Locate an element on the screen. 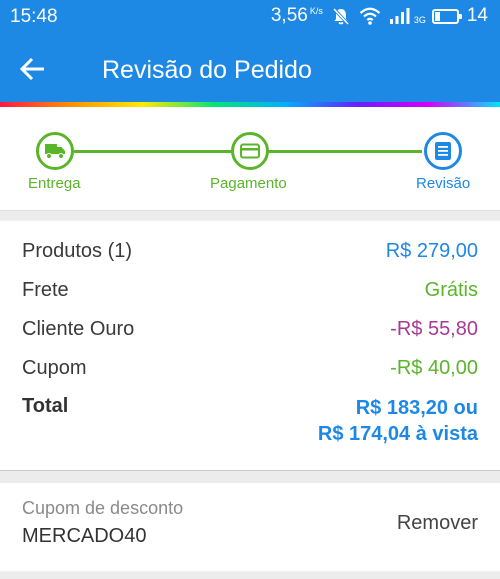 The height and width of the screenshot is (579, 500). notifications-off-icon is located at coordinates (341, 16).